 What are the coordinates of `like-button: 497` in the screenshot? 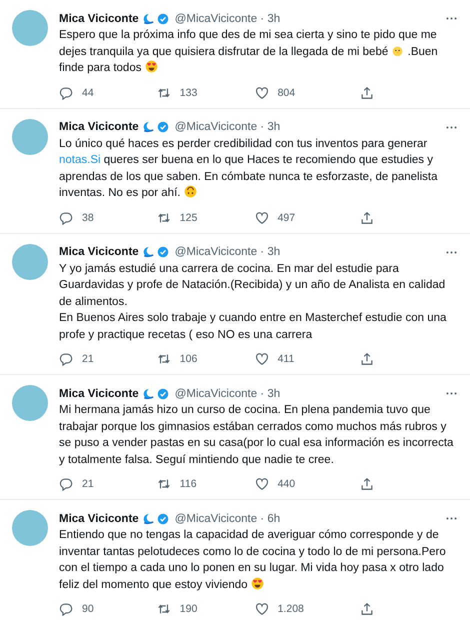 It's located at (307, 217).